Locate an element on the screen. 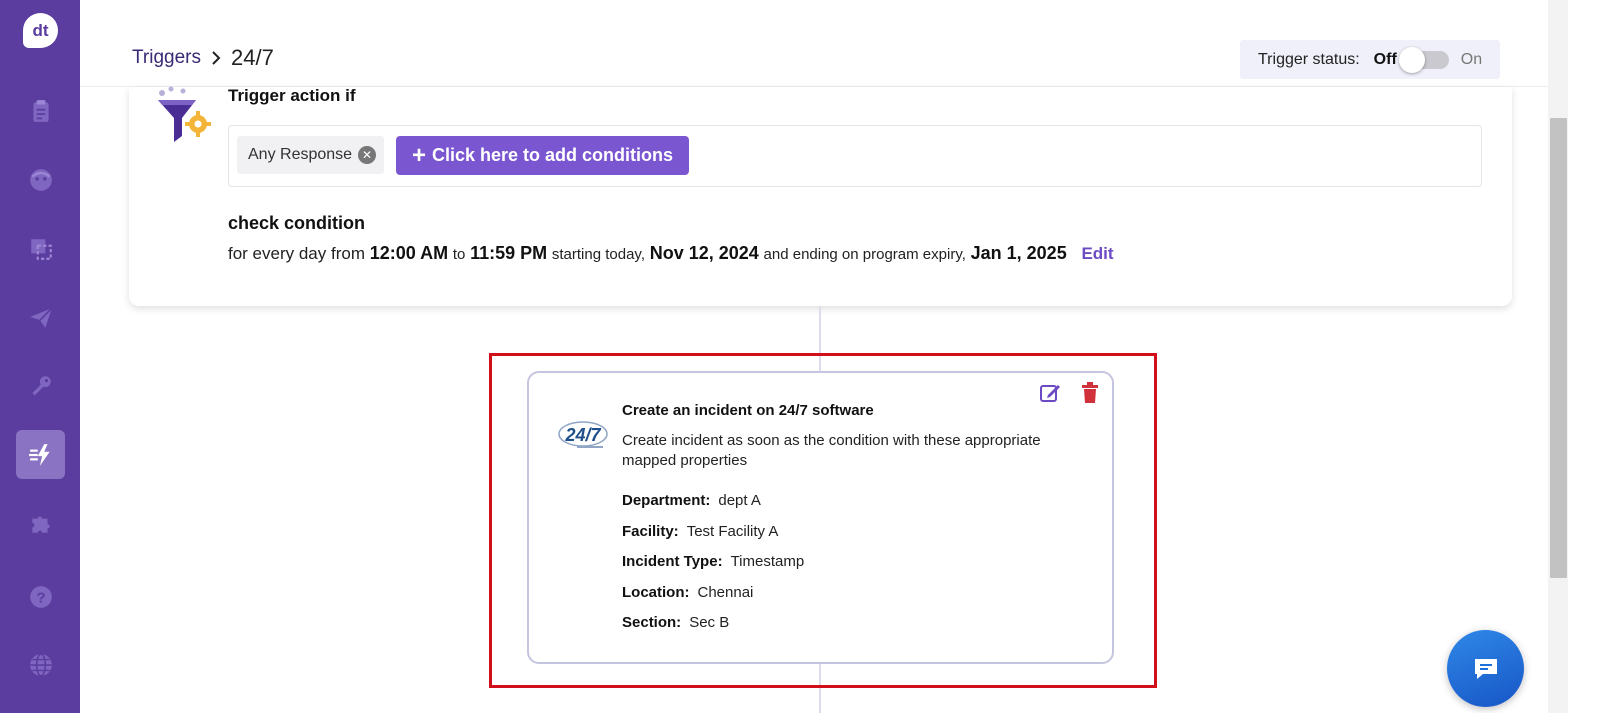 The image size is (1600, 713). sidebar-item-experience is located at coordinates (40, 179).